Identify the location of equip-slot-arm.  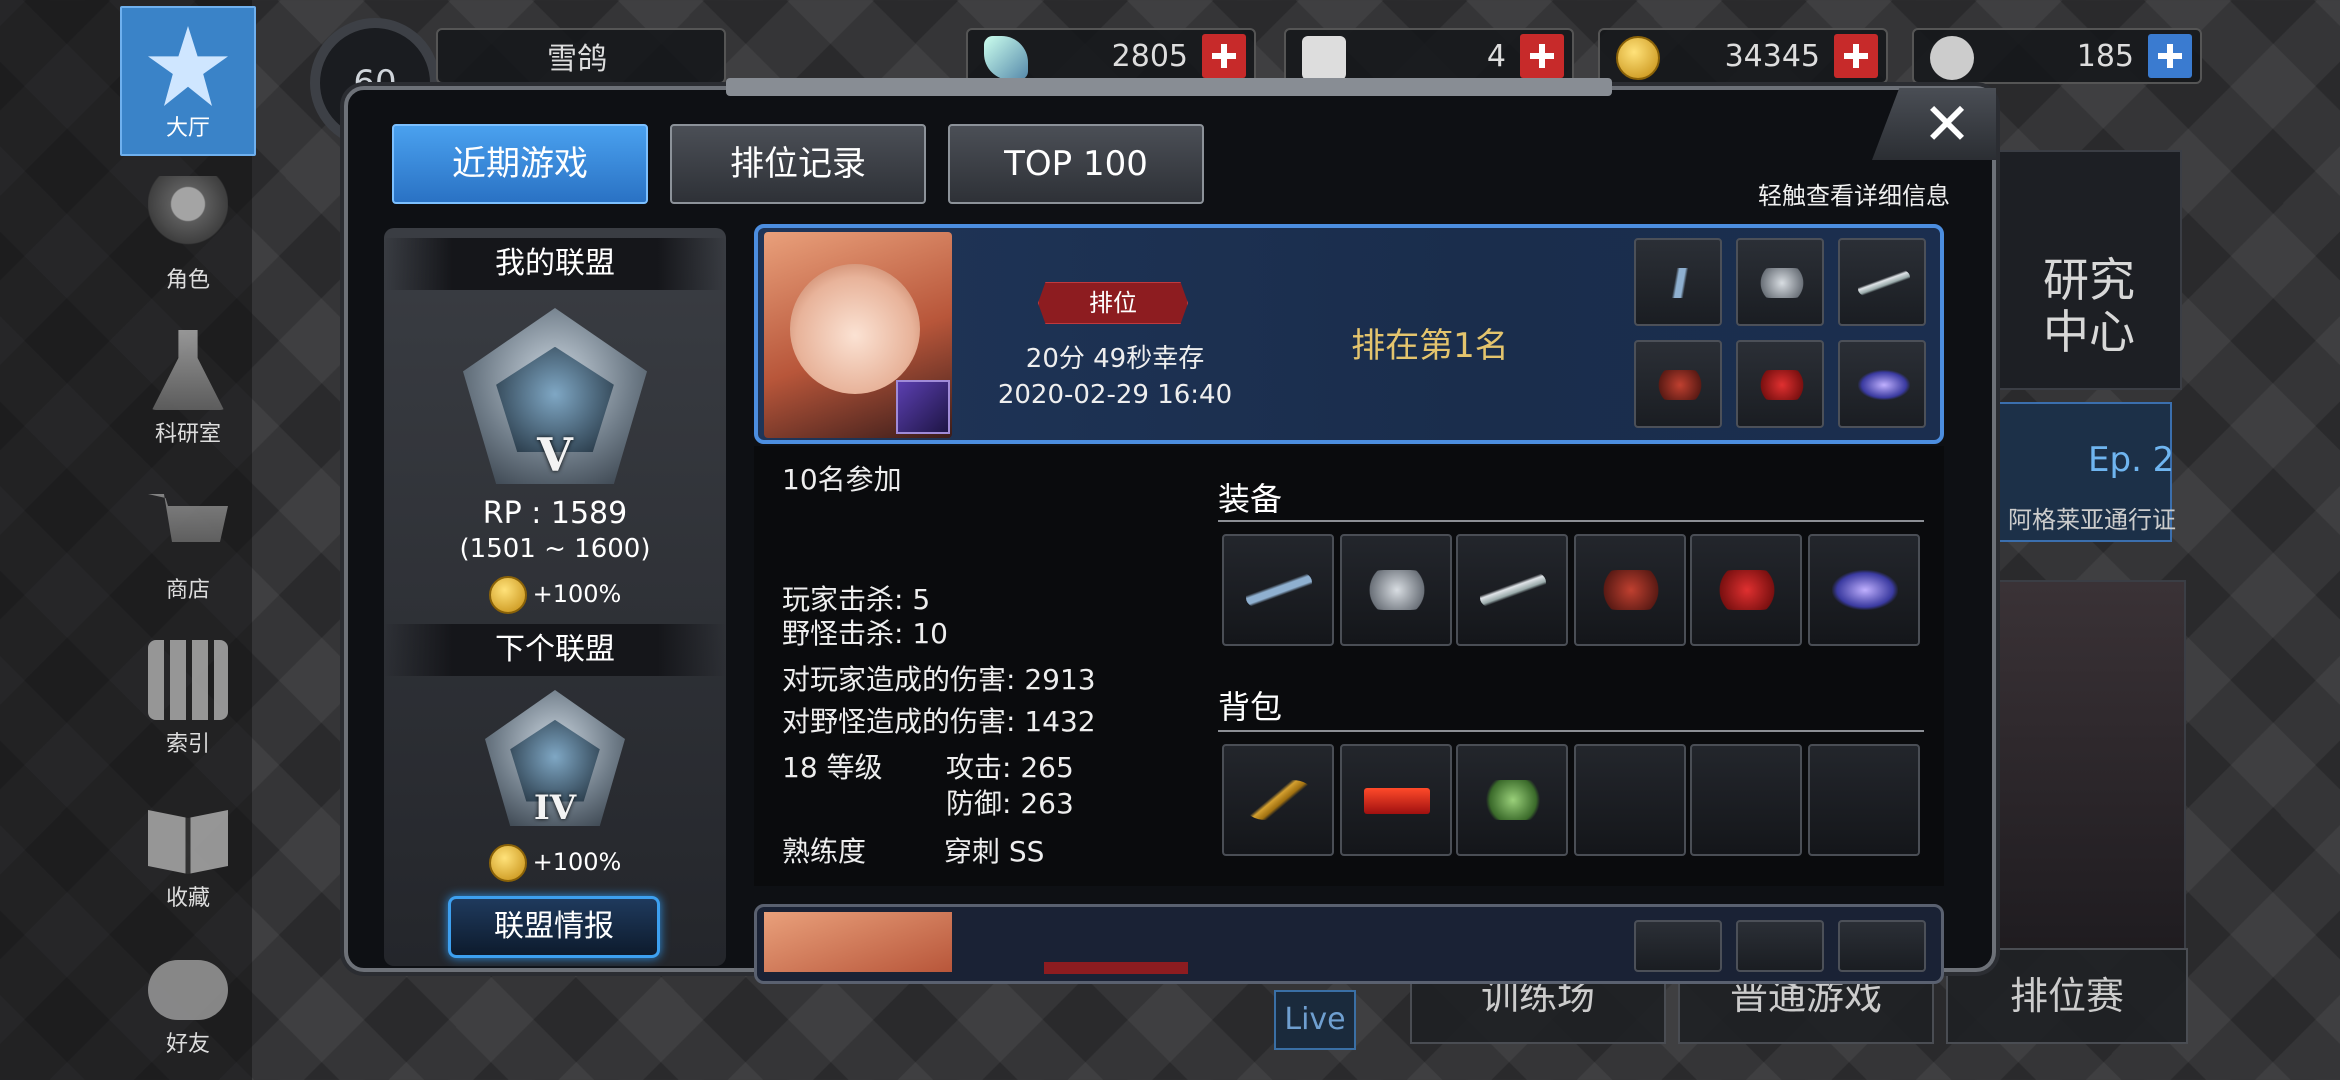
(1882, 282).